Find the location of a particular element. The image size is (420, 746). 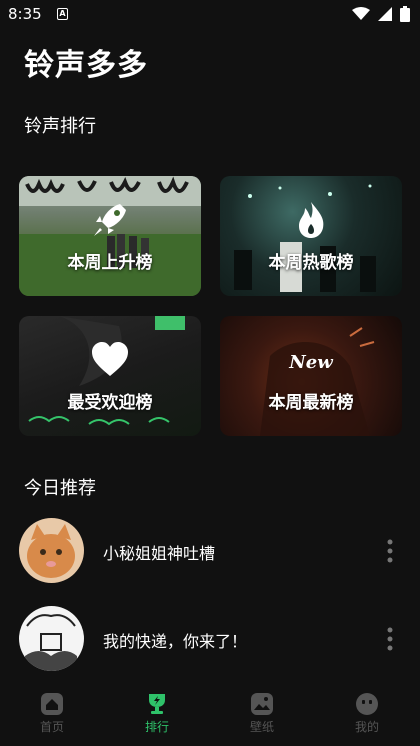

card-weekly-hot: 本周热歌榜 is located at coordinates (311, 236).